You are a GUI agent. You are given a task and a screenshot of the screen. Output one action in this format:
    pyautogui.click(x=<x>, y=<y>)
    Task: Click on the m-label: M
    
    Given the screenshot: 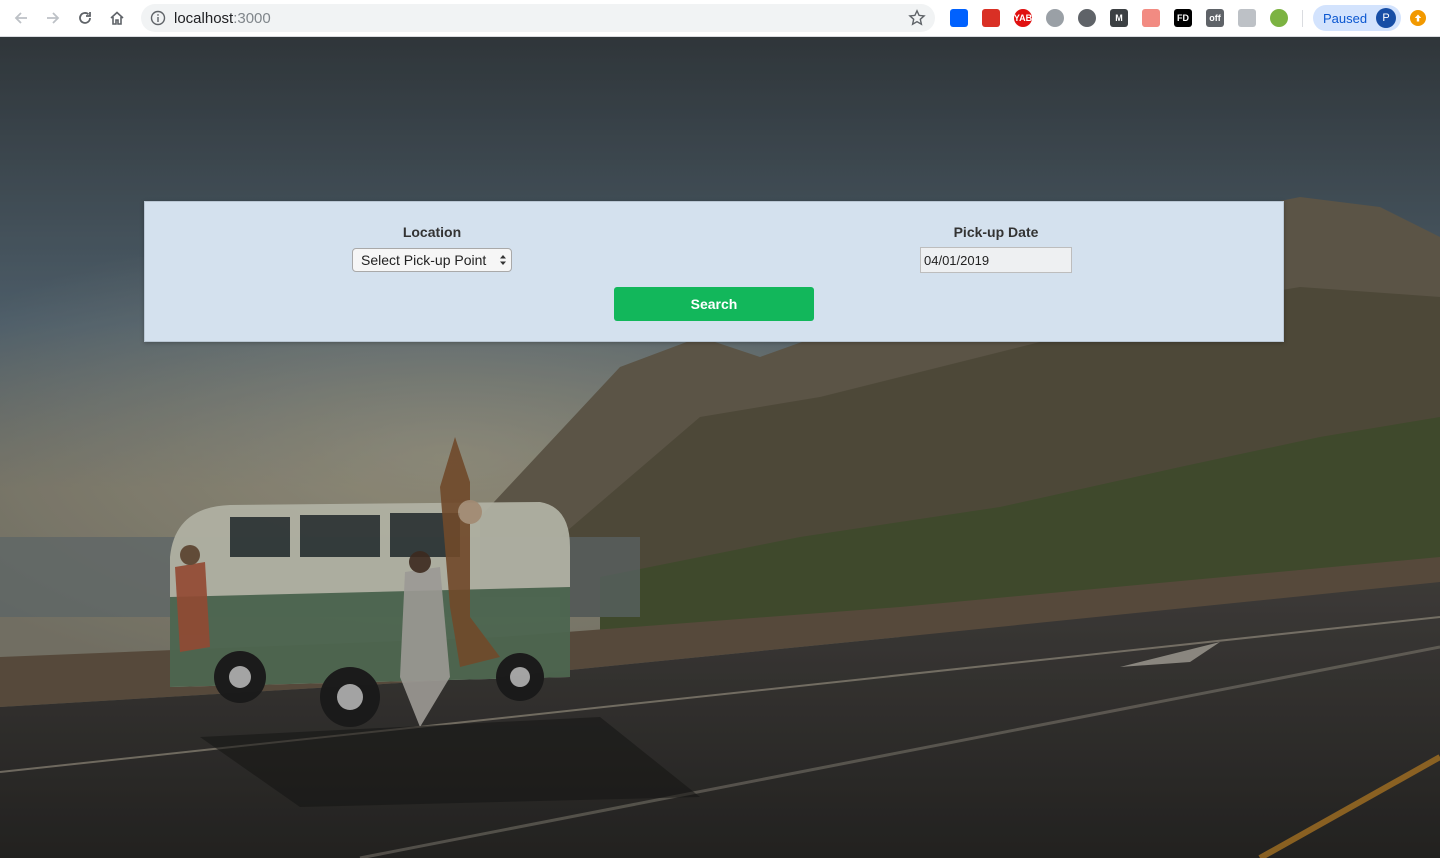 What is the action you would take?
    pyautogui.click(x=1119, y=18)
    